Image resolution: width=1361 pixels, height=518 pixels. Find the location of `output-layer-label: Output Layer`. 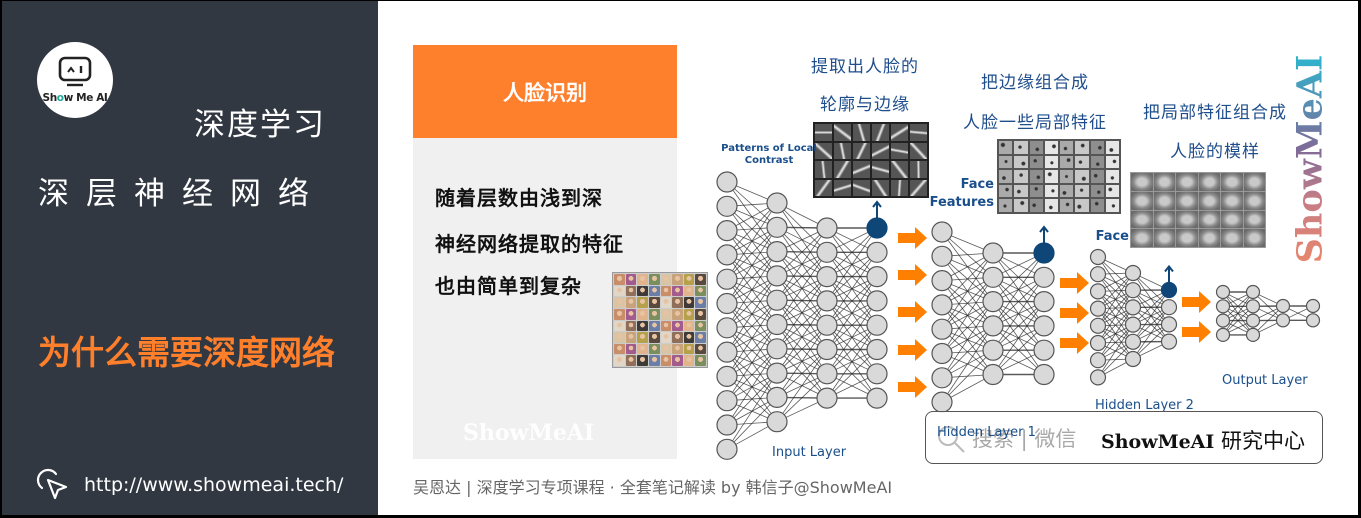

output-layer-label: Output Layer is located at coordinates (1265, 380).